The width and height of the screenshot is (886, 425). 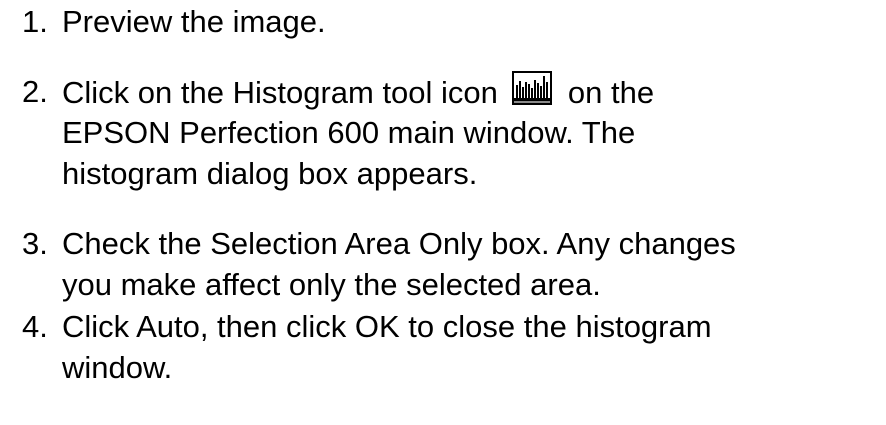 What do you see at coordinates (474, 21) in the screenshot?
I see `step-text: Preview the image.` at bounding box center [474, 21].